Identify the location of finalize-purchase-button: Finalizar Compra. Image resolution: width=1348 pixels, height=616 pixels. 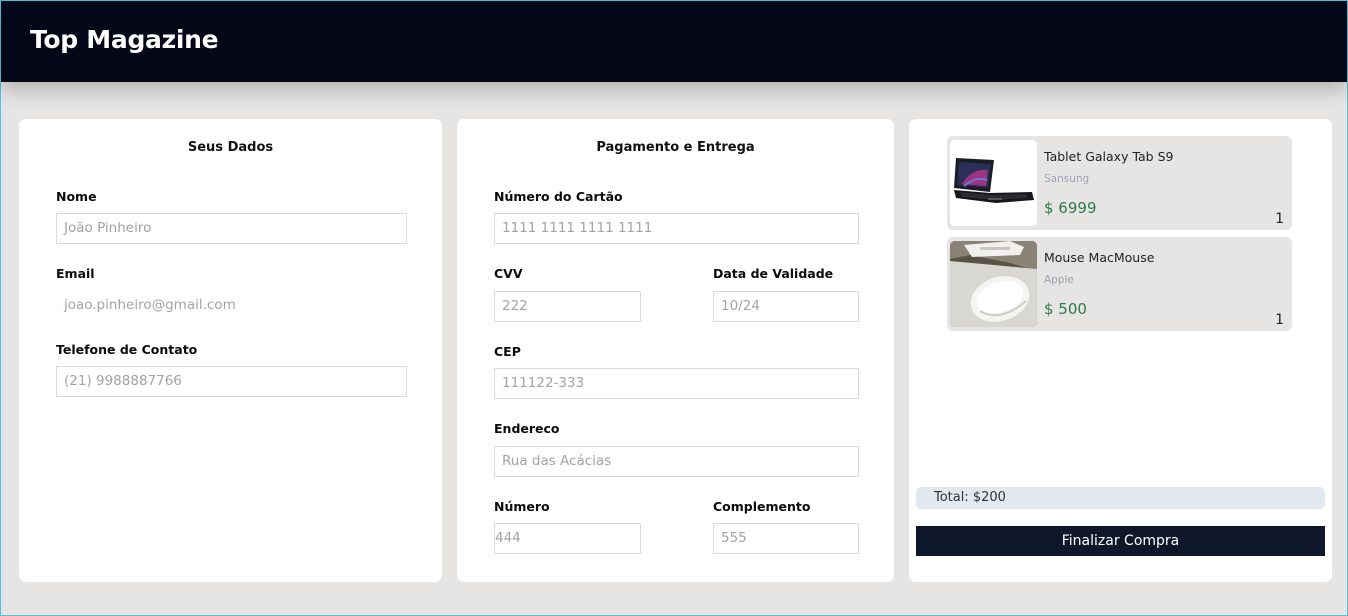
(1120, 541).